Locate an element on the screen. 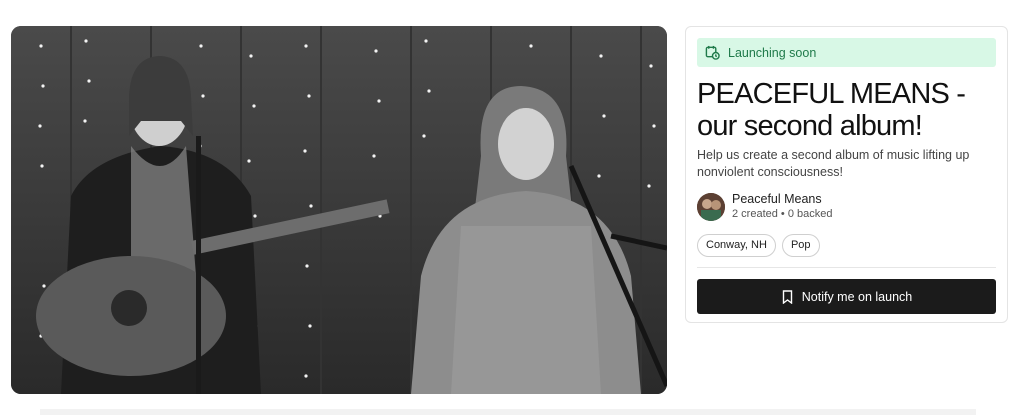 The height and width of the screenshot is (415, 1022). launch-status-label: Launching soon is located at coordinates (772, 52).